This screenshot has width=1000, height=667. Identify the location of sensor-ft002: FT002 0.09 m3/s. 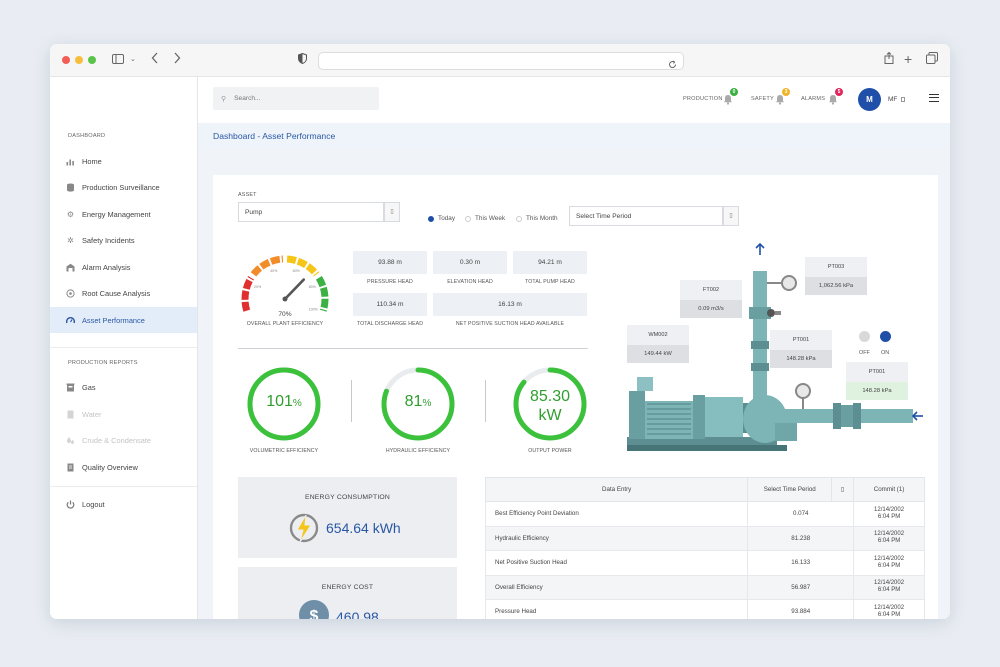
(711, 299).